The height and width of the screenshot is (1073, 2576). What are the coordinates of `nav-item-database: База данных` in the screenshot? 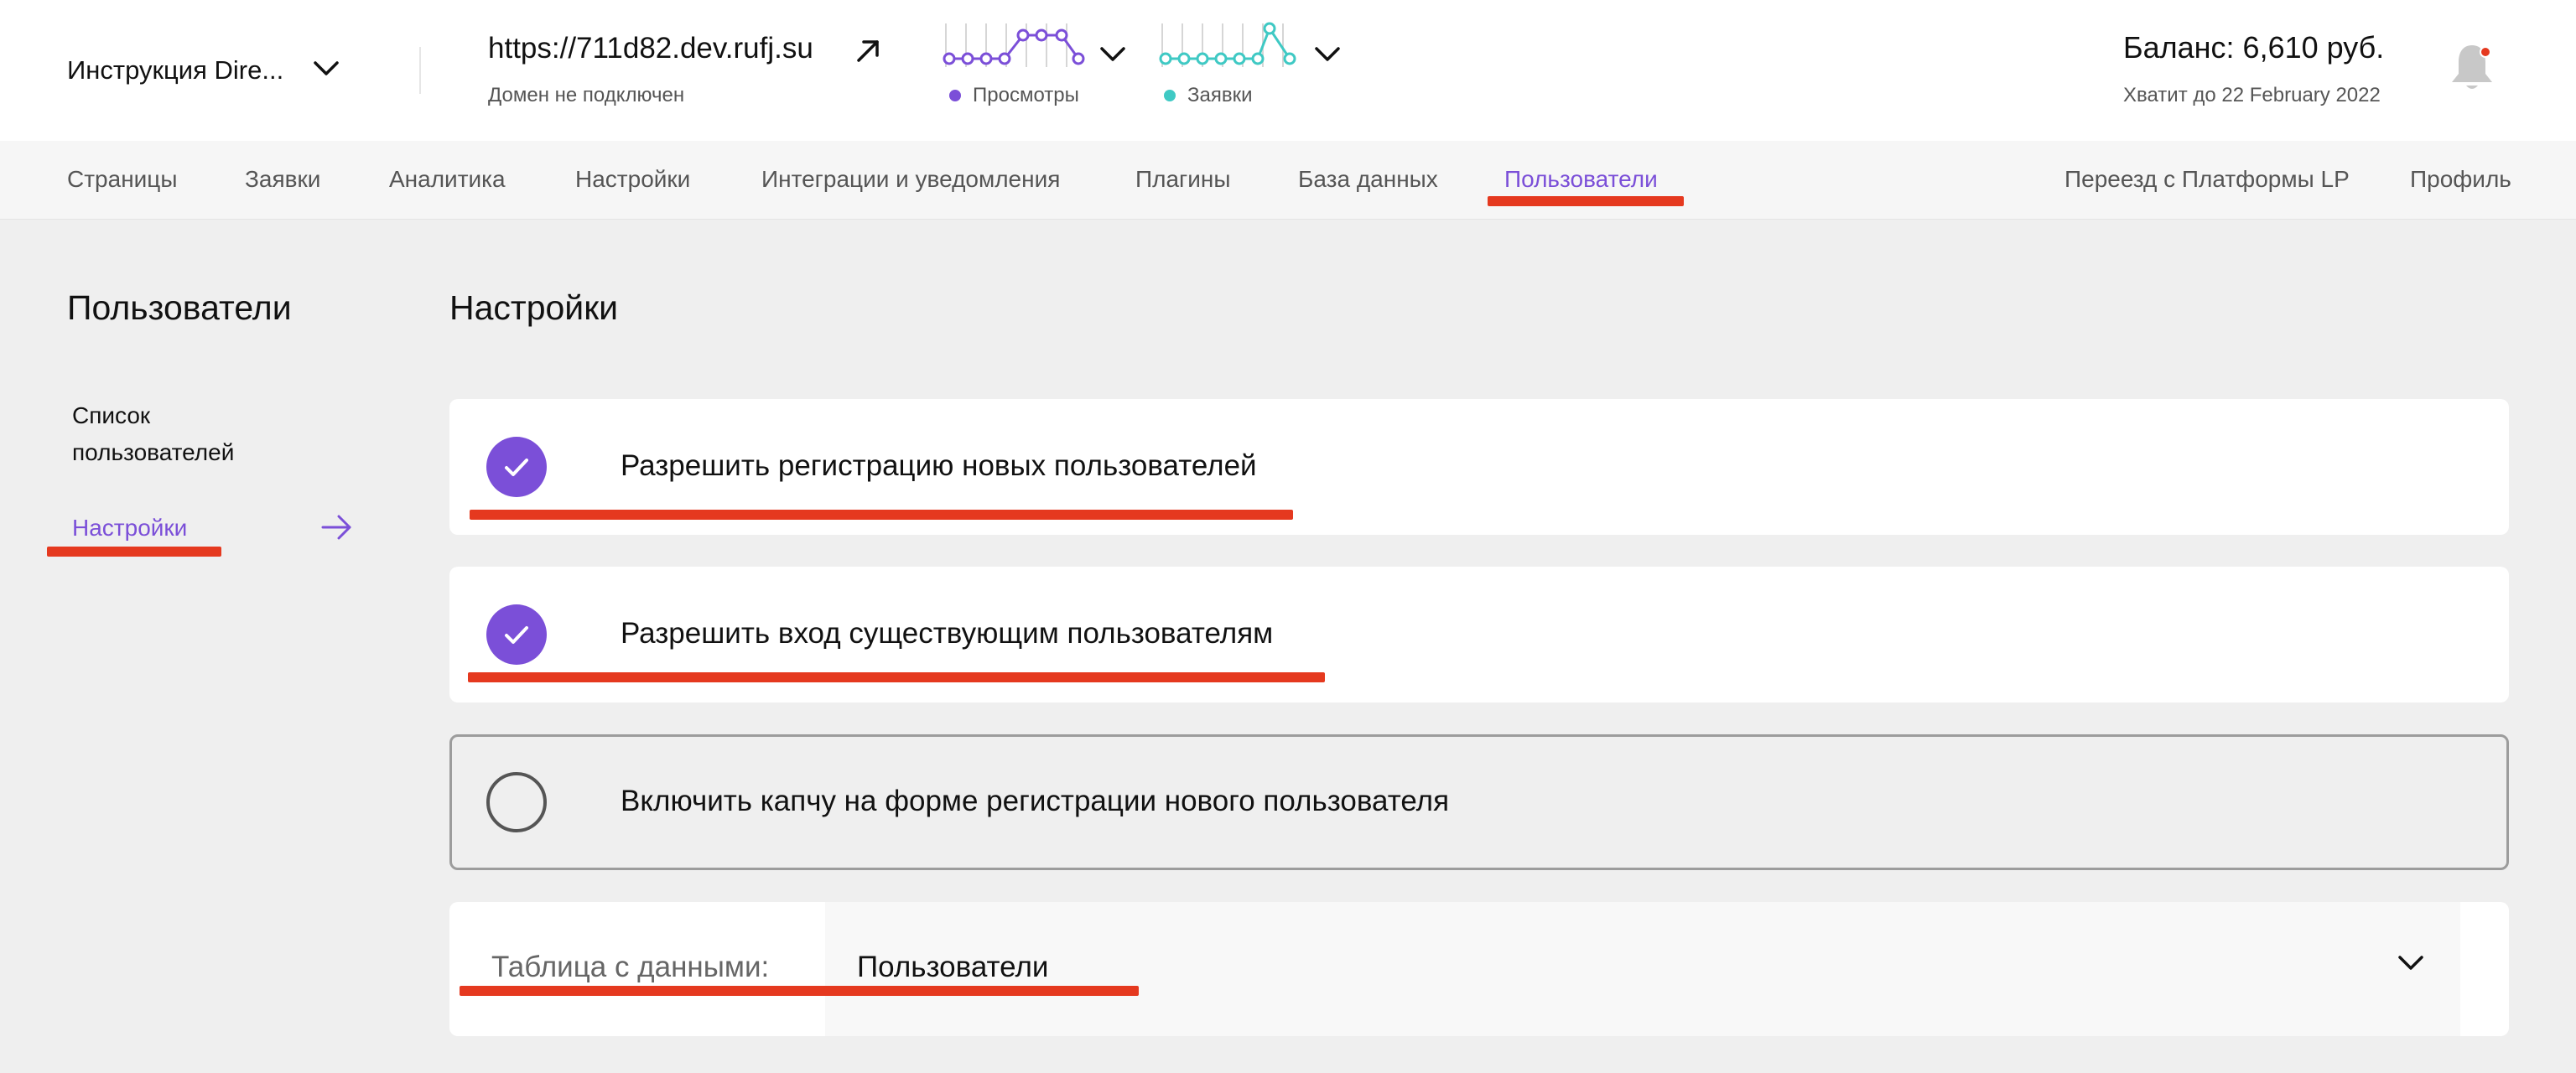 It's located at (1368, 179).